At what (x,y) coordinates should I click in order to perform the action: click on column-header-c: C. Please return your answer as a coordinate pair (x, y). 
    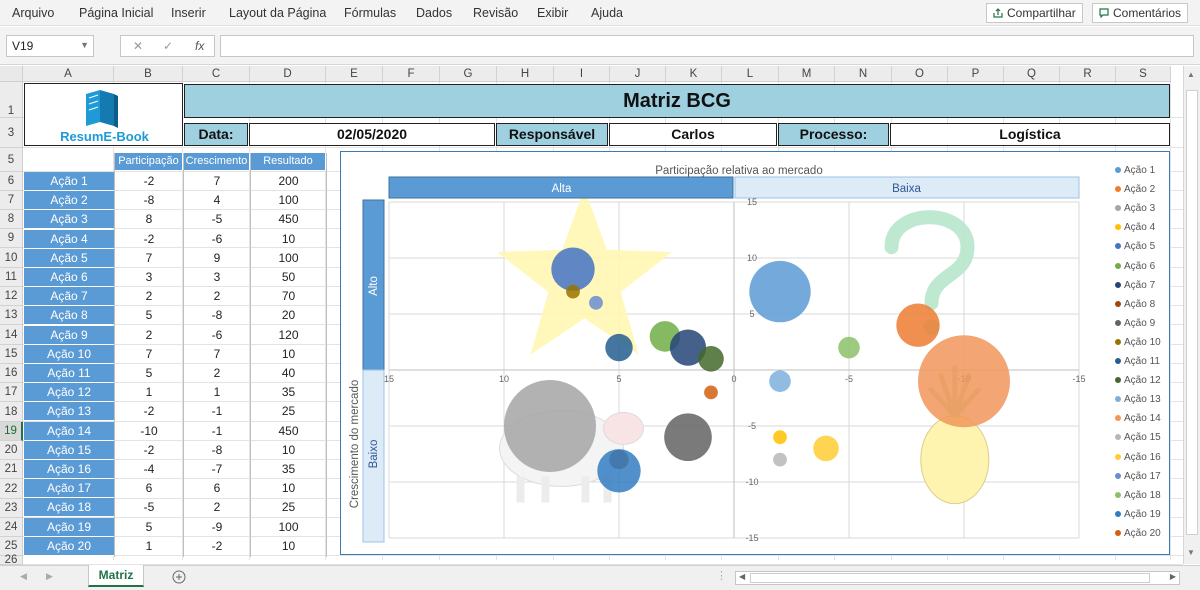
    Looking at the image, I should click on (216, 74).